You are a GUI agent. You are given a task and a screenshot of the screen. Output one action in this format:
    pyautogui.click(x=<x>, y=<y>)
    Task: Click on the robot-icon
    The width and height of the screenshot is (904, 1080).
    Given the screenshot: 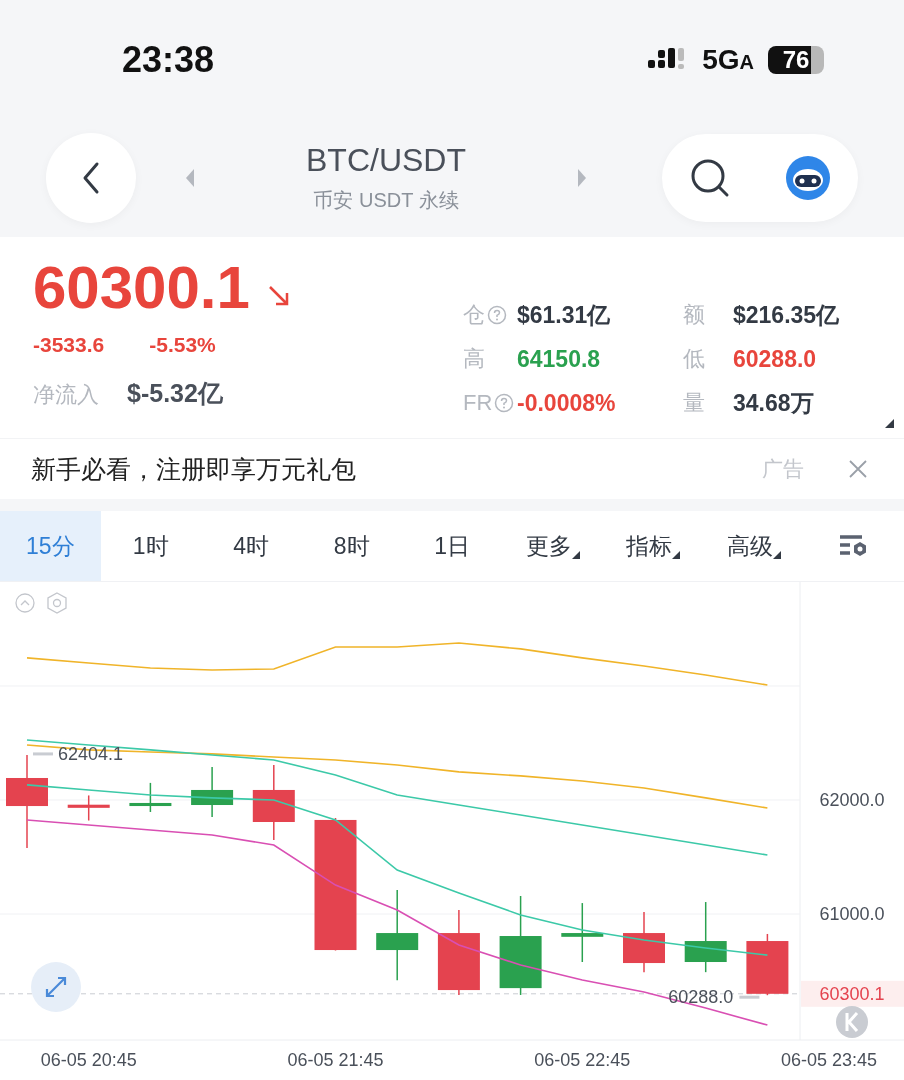 What is the action you would take?
    pyautogui.click(x=808, y=178)
    